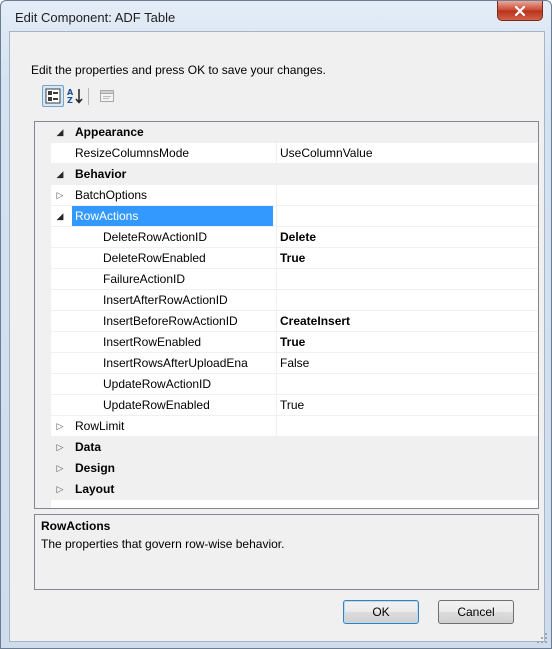 This screenshot has height=649, width=552. I want to click on alphabetical-button: A Z, so click(75, 96).